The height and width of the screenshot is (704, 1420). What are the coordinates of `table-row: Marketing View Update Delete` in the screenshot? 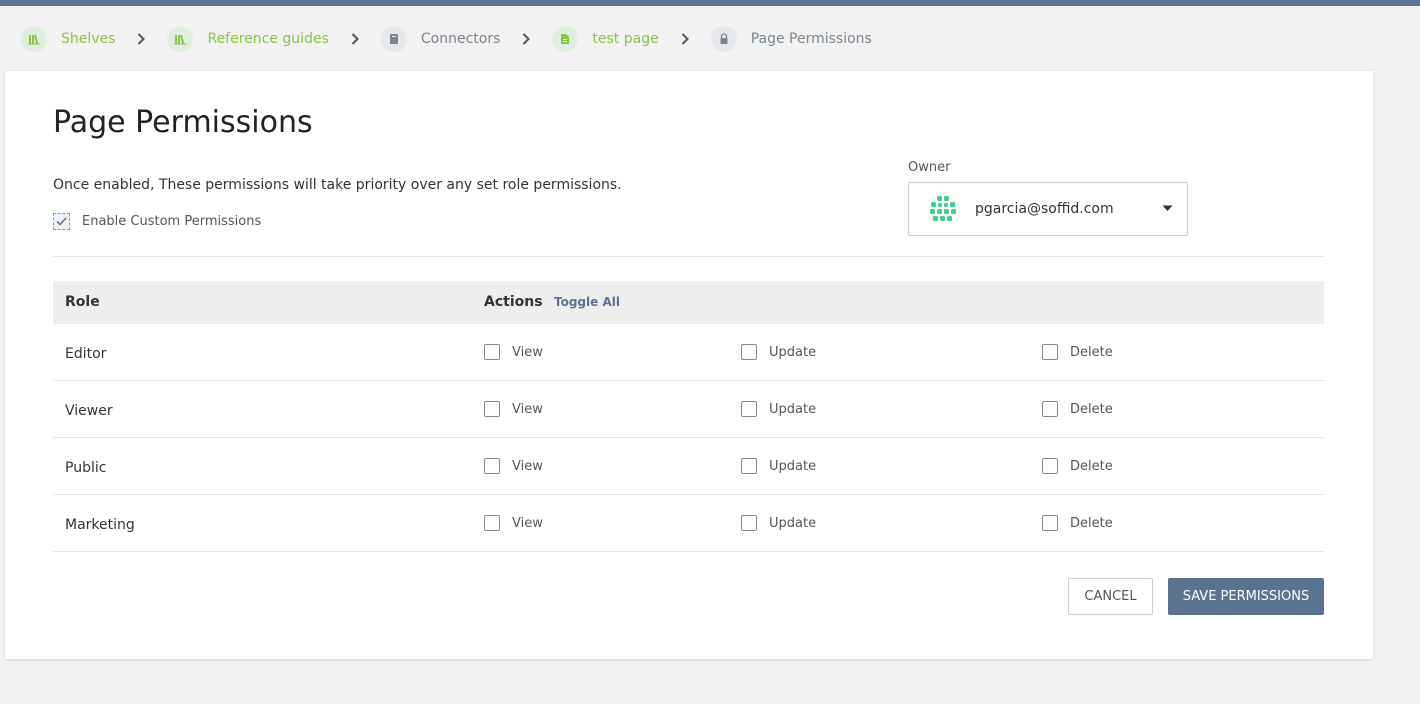 It's located at (688, 523).